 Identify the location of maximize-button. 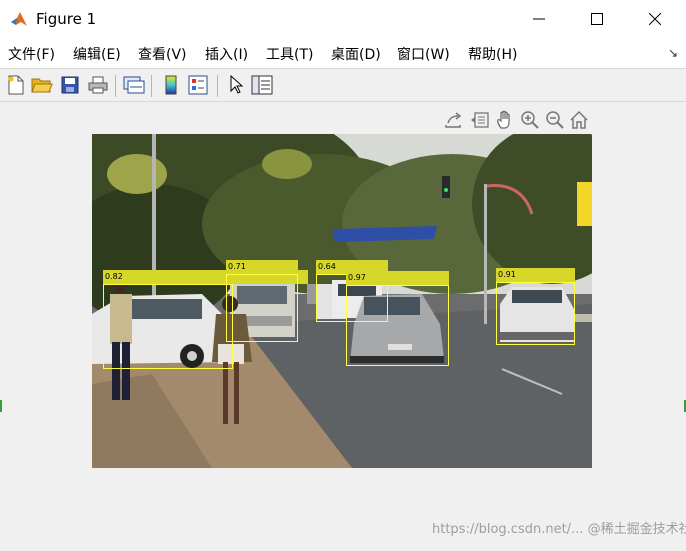
(597, 19).